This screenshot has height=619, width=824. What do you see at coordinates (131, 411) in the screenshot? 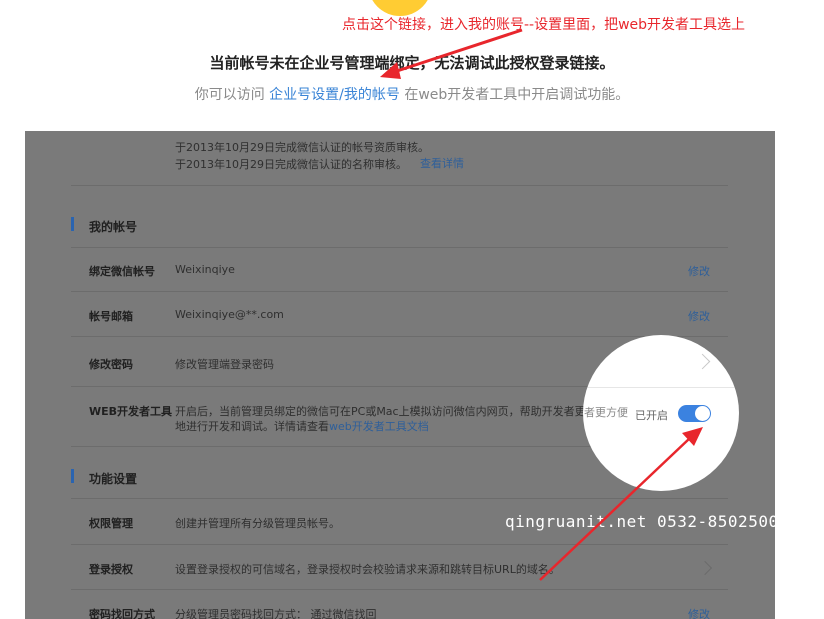
I see `row-label-webtool: WEB开发者工具` at bounding box center [131, 411].